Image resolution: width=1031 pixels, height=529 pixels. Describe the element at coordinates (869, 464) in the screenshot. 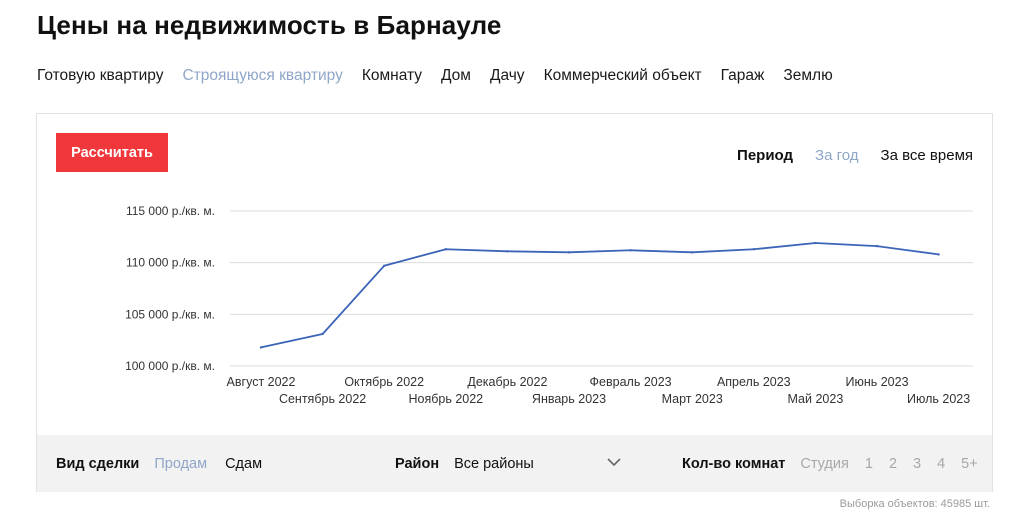

I see `rooms-option-1: 1` at that location.